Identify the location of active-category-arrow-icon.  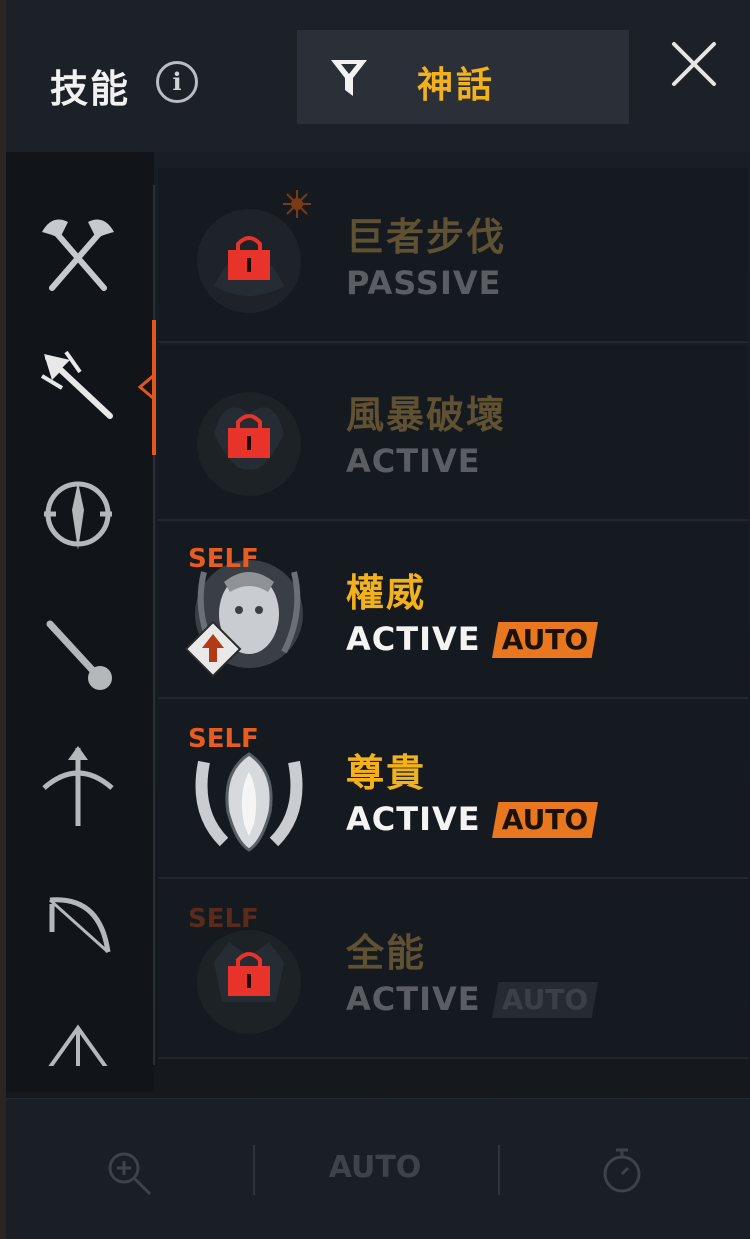
(145, 387).